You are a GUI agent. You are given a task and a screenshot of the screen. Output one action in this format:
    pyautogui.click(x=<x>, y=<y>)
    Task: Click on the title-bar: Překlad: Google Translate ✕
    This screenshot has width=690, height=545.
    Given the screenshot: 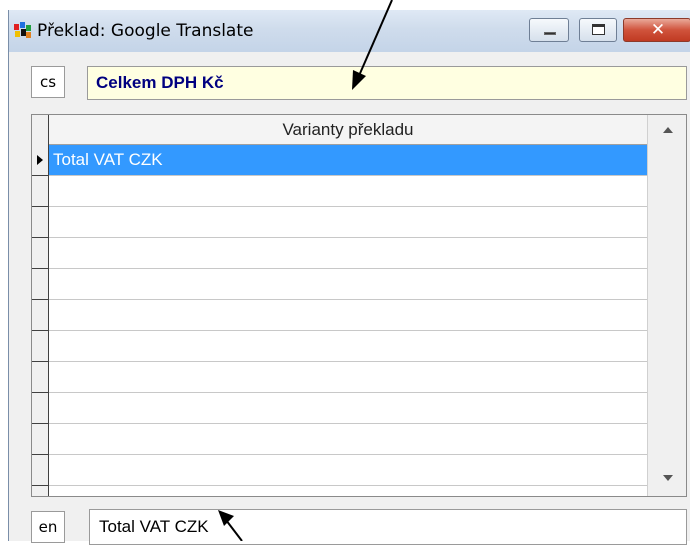 What is the action you would take?
    pyautogui.click(x=349, y=31)
    